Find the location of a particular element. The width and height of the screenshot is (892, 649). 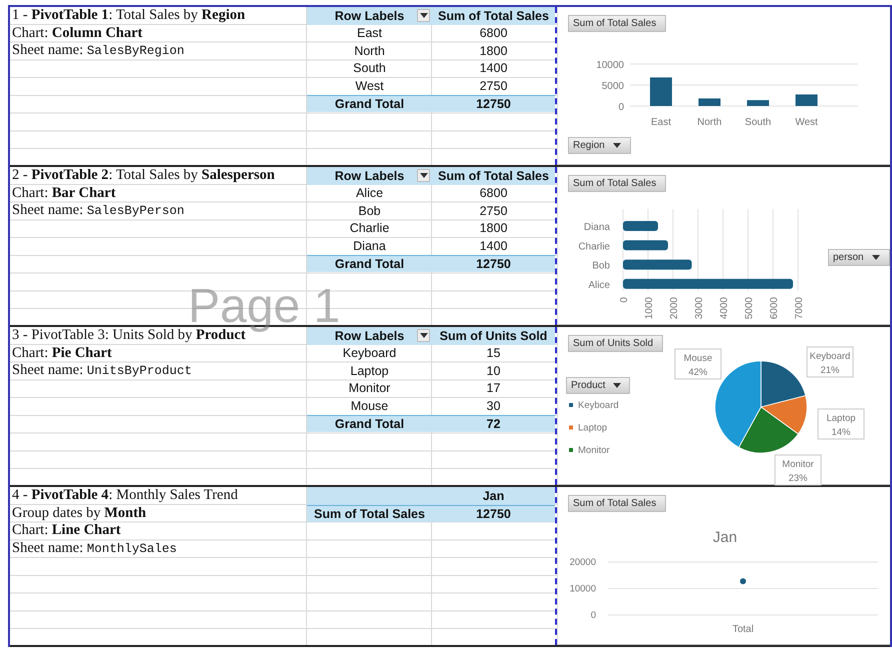

description-text: Chart: Pie Chart is located at coordinates (62, 353).